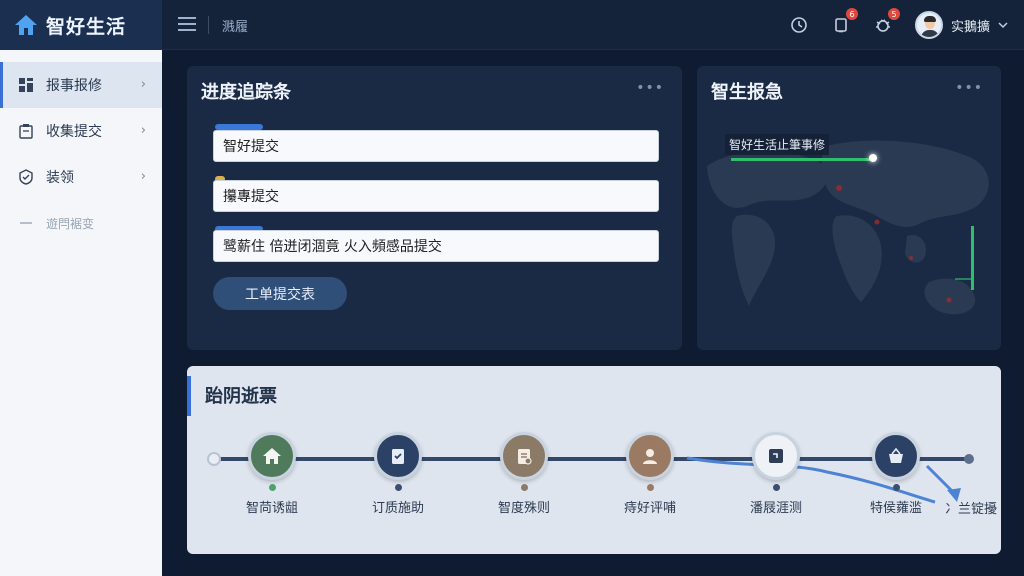 The image size is (1024, 576). I want to click on document-icon, so click(524, 456).